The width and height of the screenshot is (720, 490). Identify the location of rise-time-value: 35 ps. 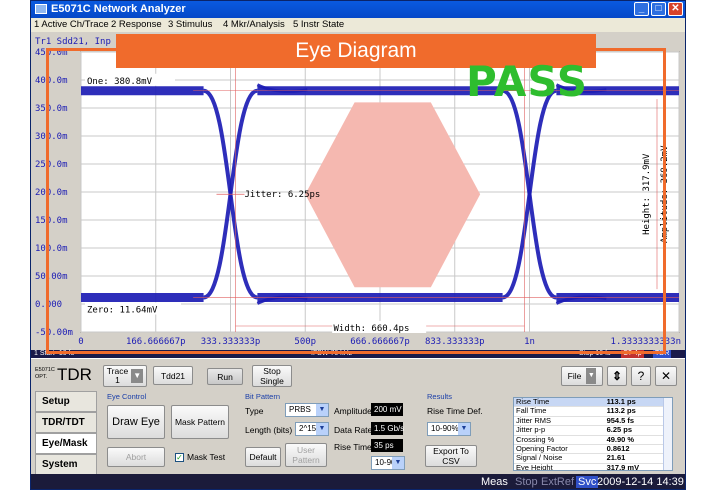
(387, 445).